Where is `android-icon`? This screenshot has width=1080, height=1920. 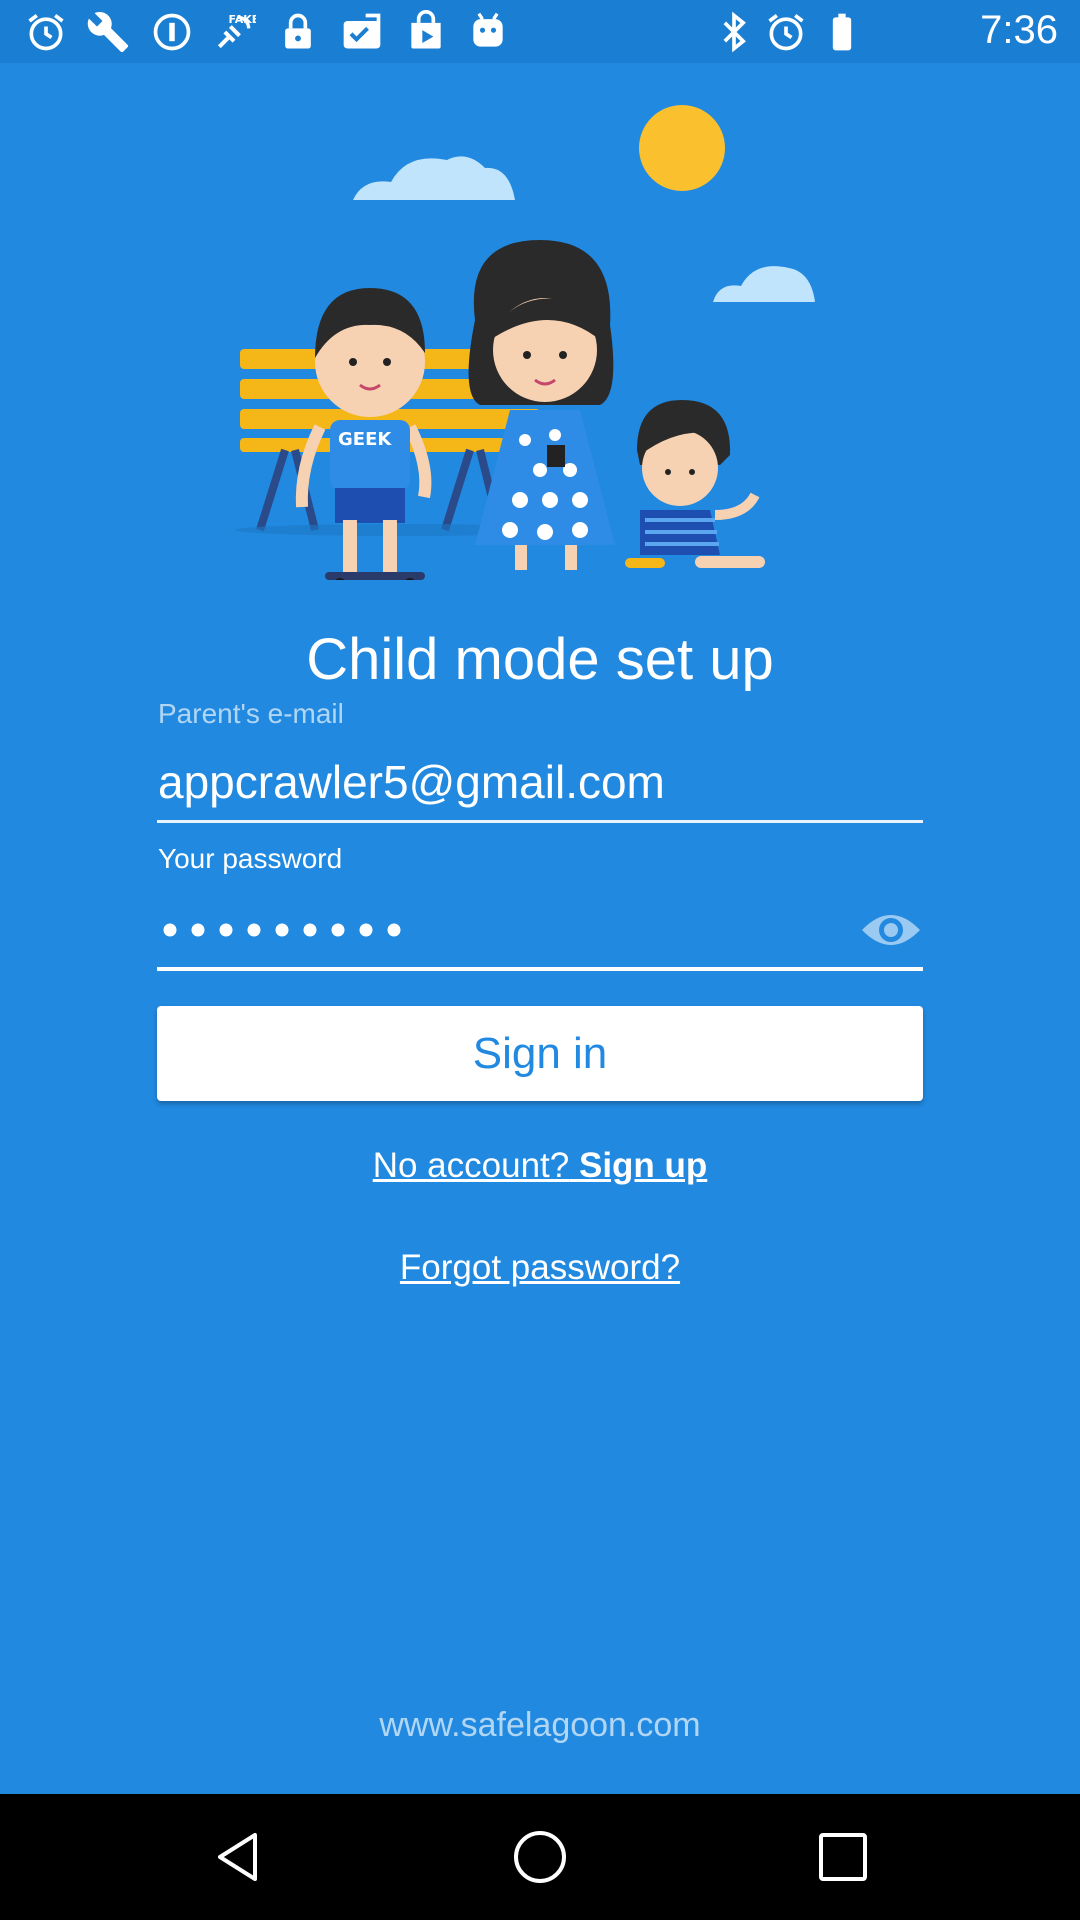 android-icon is located at coordinates (488, 29).